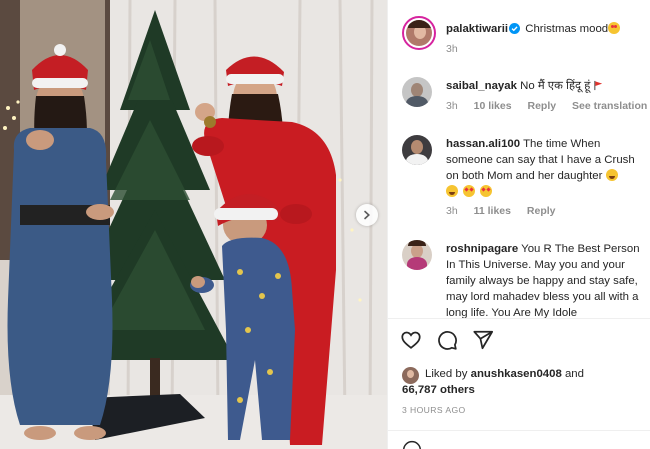  Describe the element at coordinates (515, 28) in the screenshot. I see `verified-badge-icon` at that location.